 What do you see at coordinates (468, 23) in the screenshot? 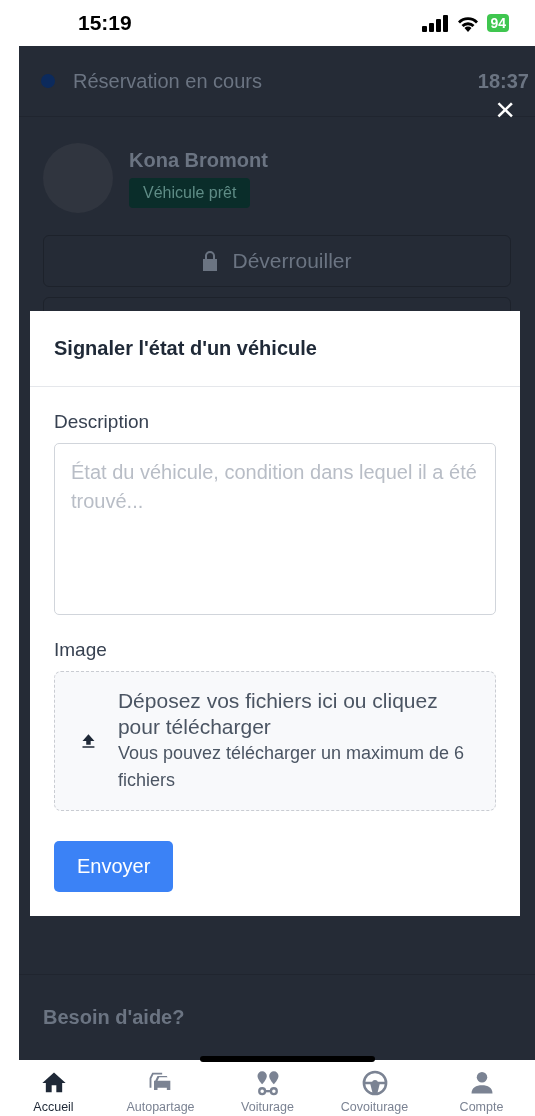
I see `wifi-icon` at bounding box center [468, 23].